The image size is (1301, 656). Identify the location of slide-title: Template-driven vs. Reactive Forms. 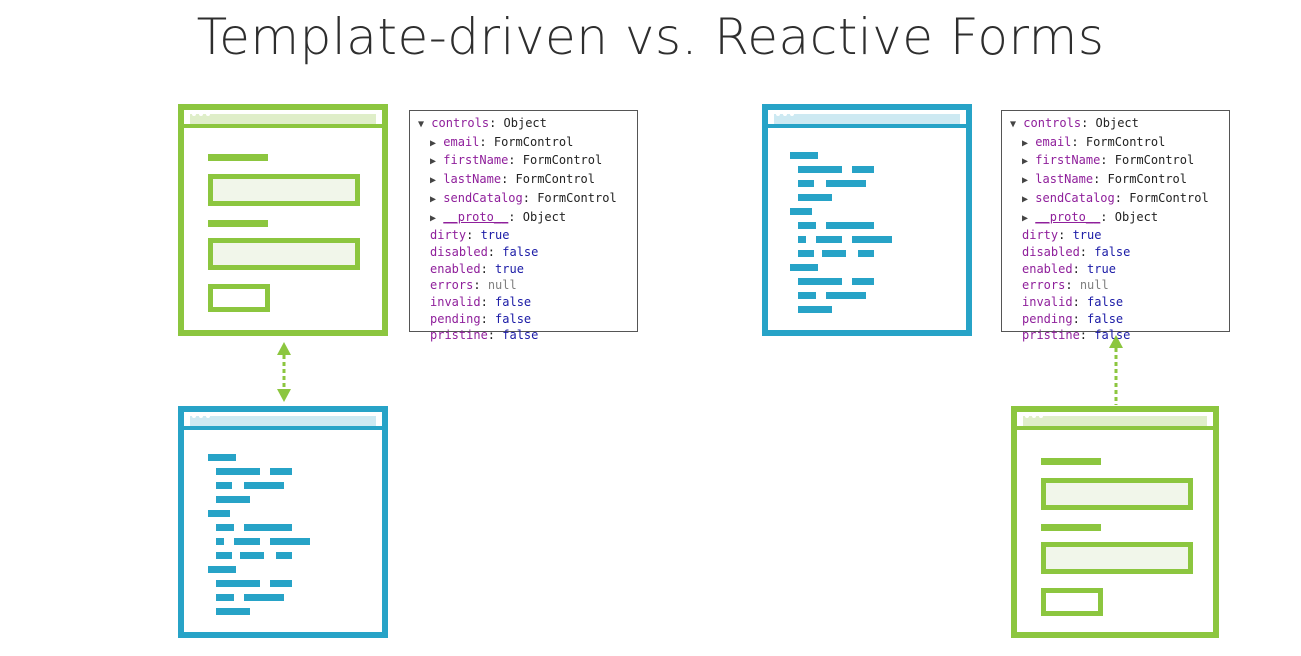
(650, 37).